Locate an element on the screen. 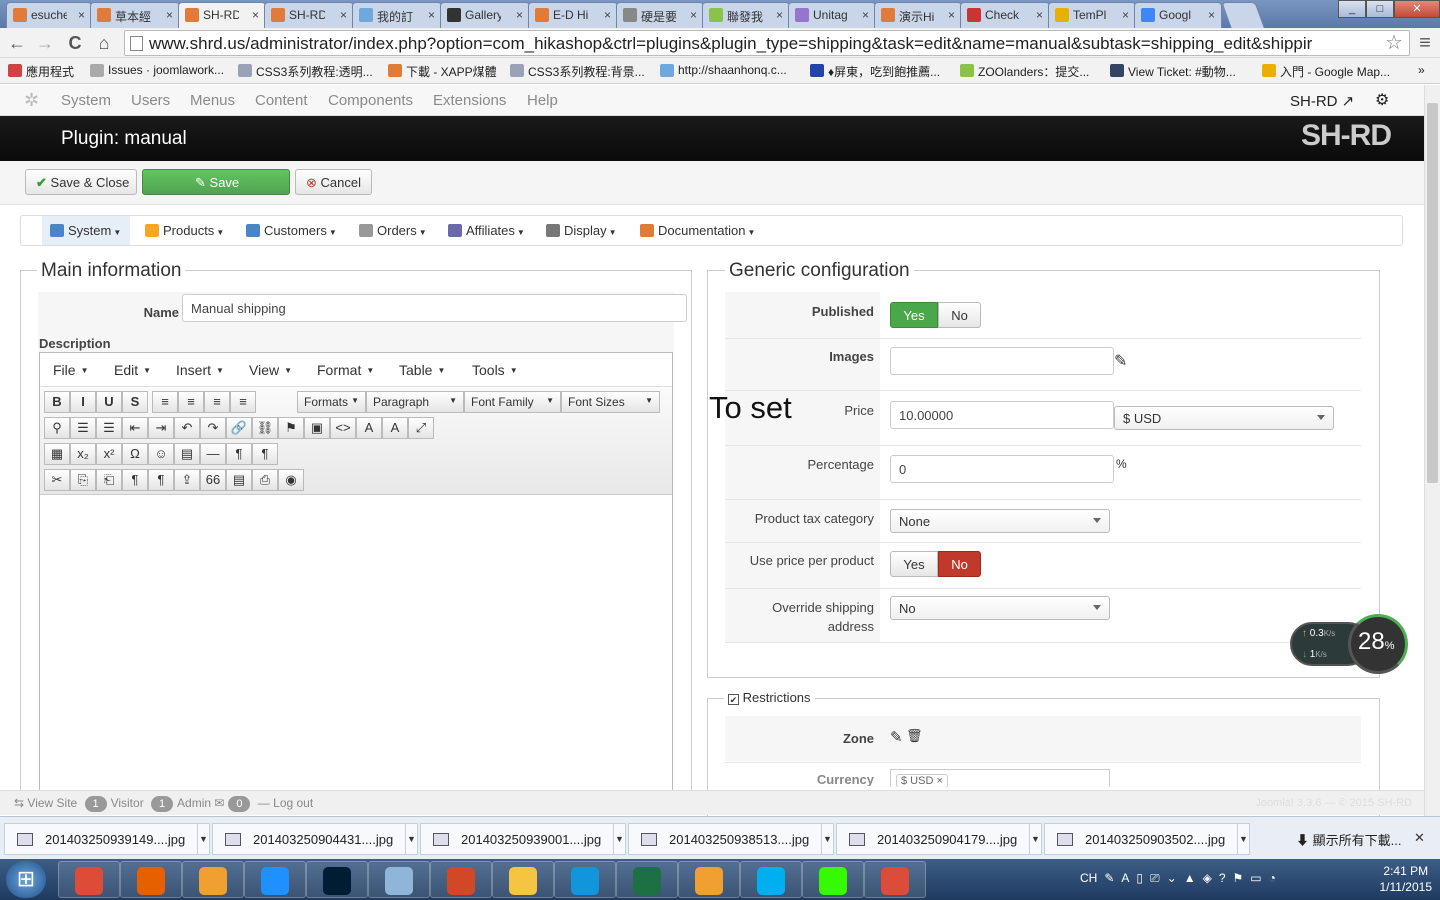 The height and width of the screenshot is (900, 1440). taskbar-dreamweaver is located at coordinates (833, 879).